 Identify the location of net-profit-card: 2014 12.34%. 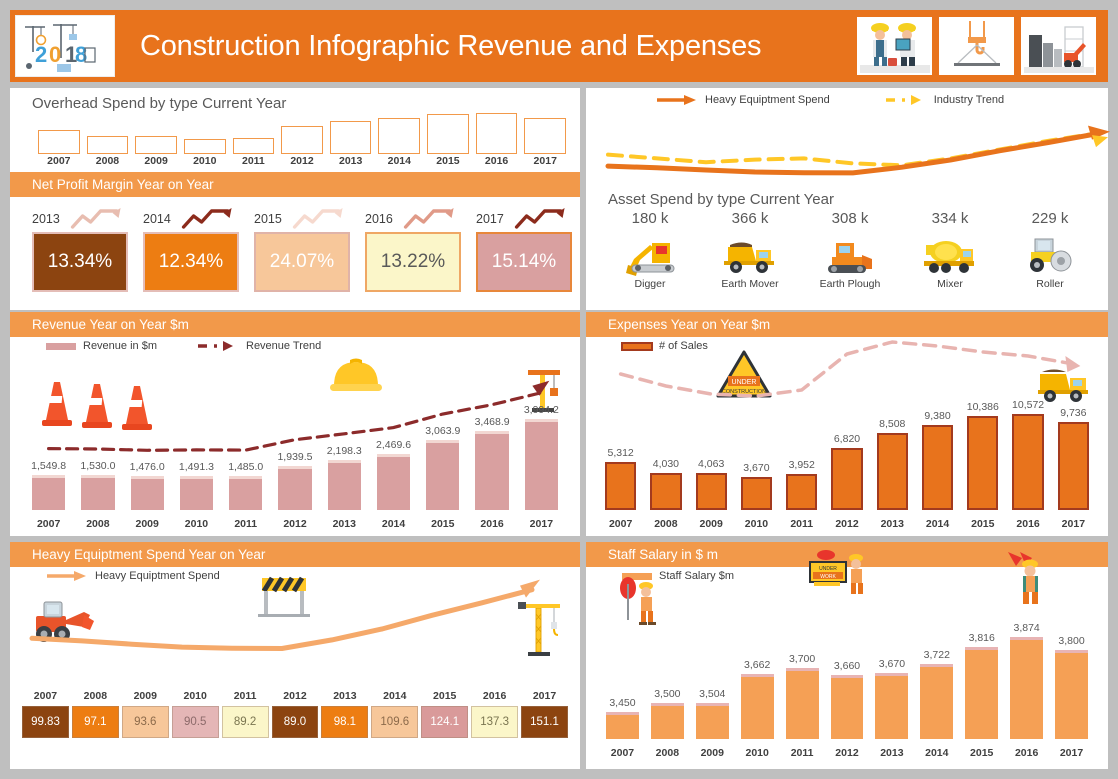
(191, 249).